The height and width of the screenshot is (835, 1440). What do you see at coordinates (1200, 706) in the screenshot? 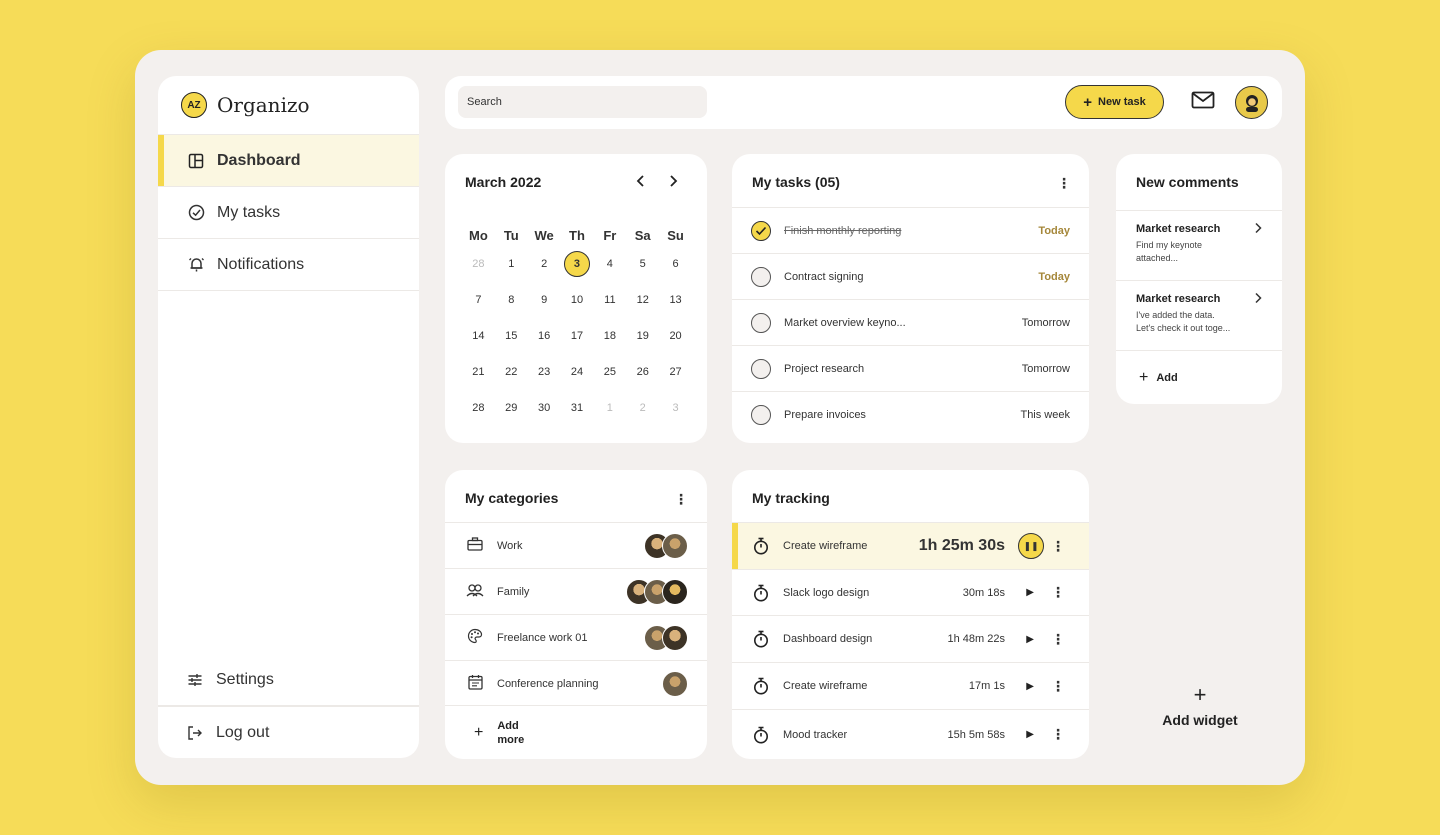
I see `add-widget-button: + Add widget` at bounding box center [1200, 706].